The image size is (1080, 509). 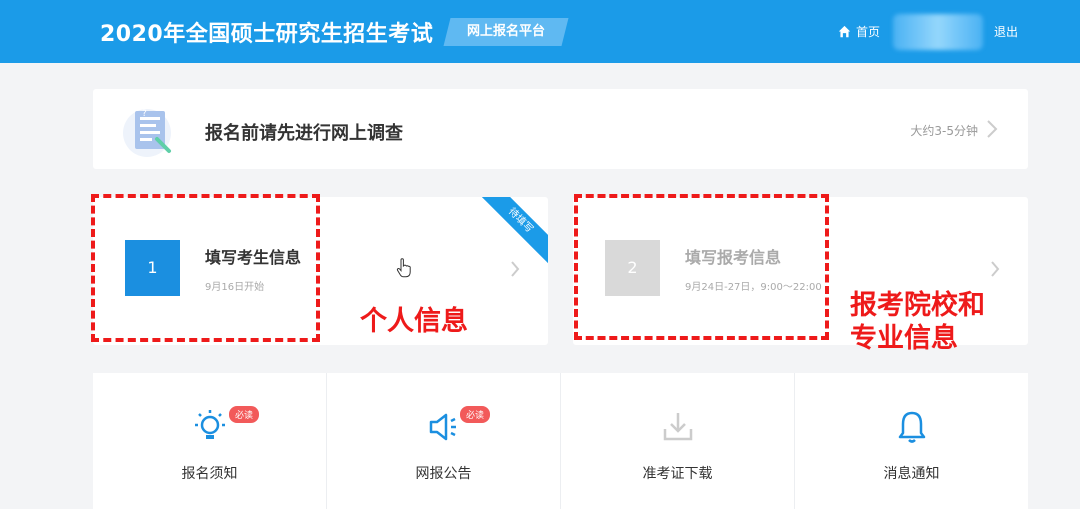 I want to click on annotation-line: 报考院校和, so click(x=917, y=305).